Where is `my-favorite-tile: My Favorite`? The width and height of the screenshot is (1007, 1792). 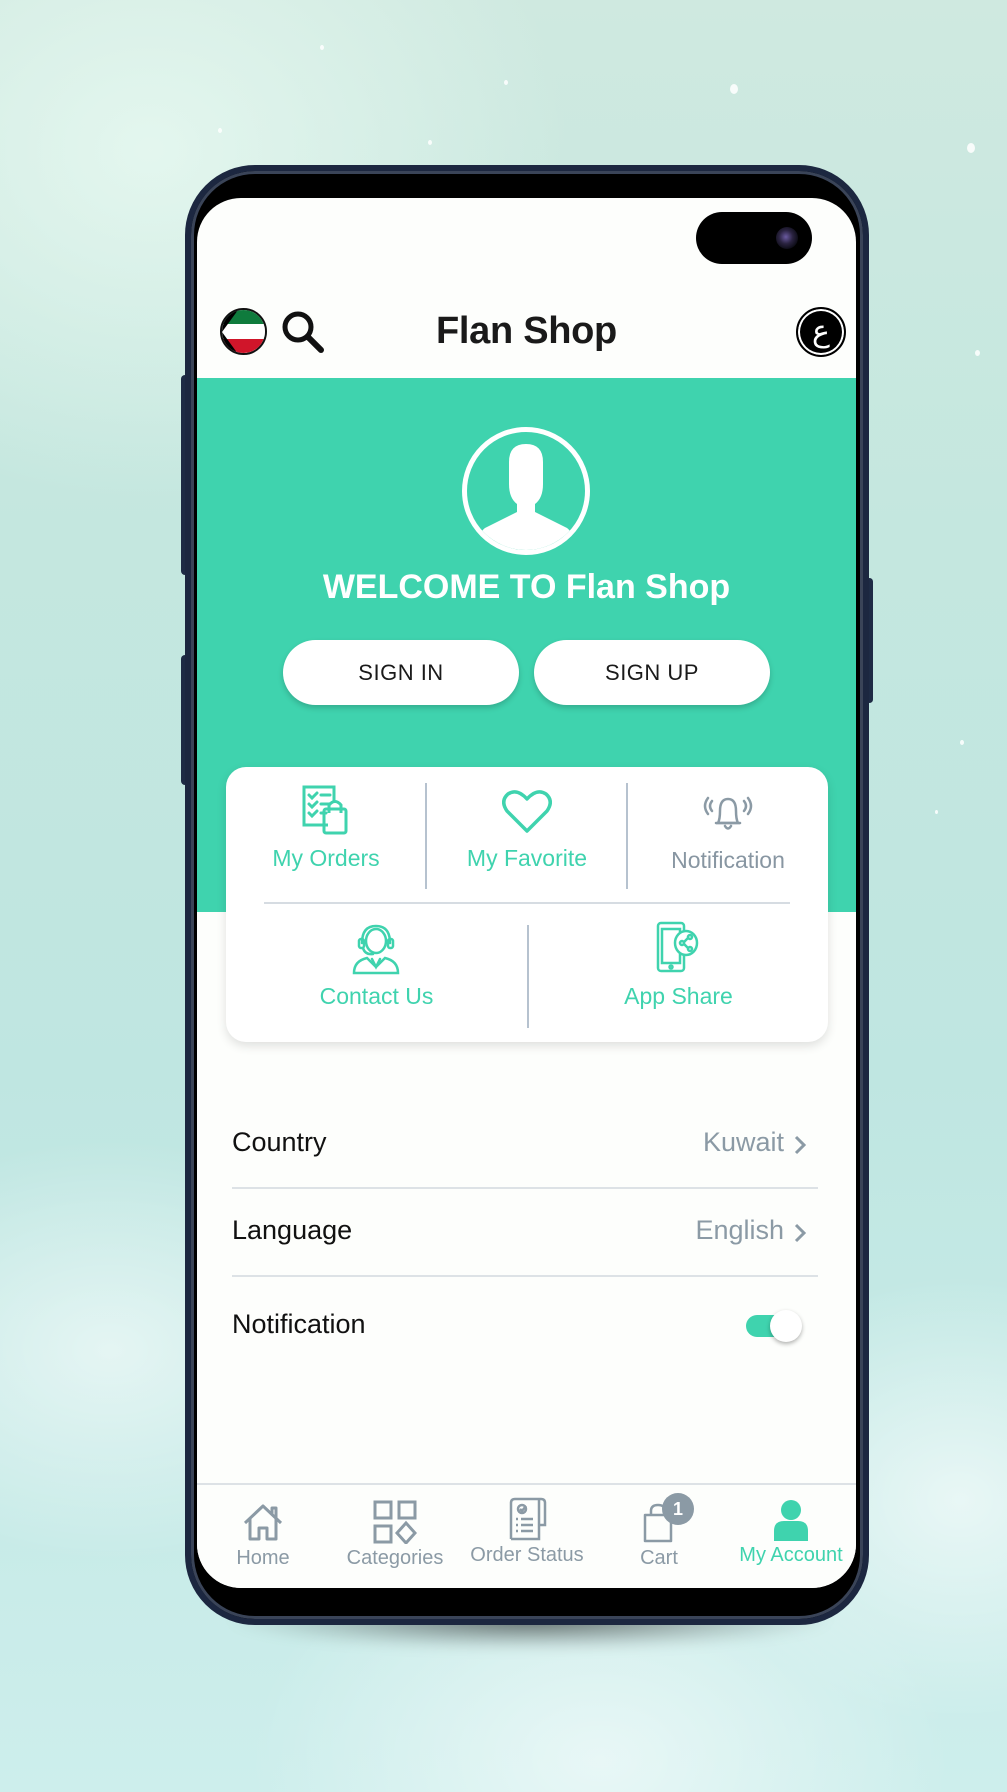
my-favorite-tile: My Favorite is located at coordinates (527, 832).